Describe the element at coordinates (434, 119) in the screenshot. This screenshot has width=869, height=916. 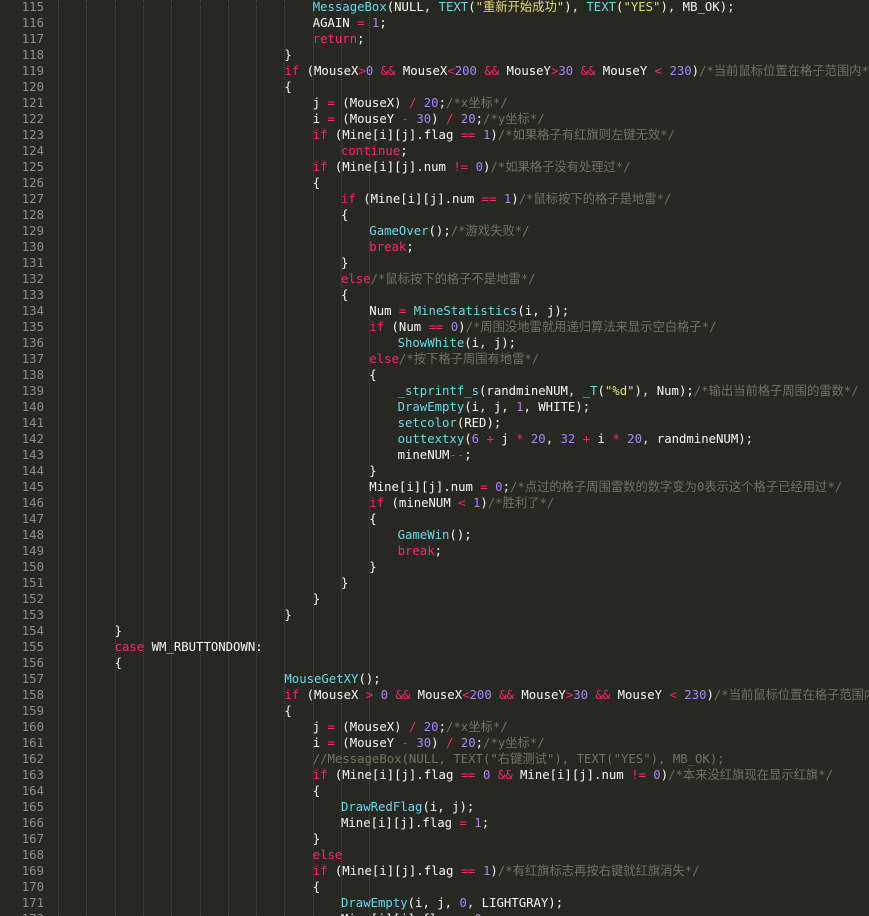
I see `code-line: 122 i = (MouseY - 30) / 20;/*y坐标*/` at that location.